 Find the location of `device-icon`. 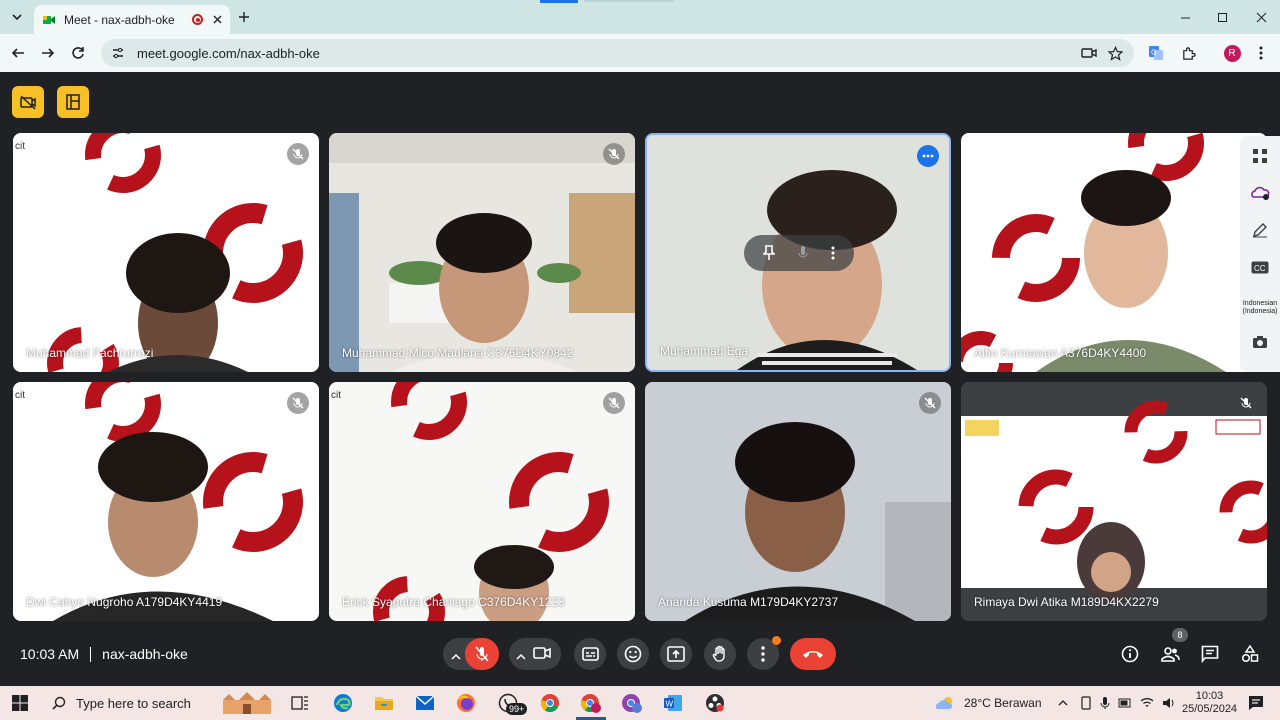

device-icon is located at coordinates (1086, 703).